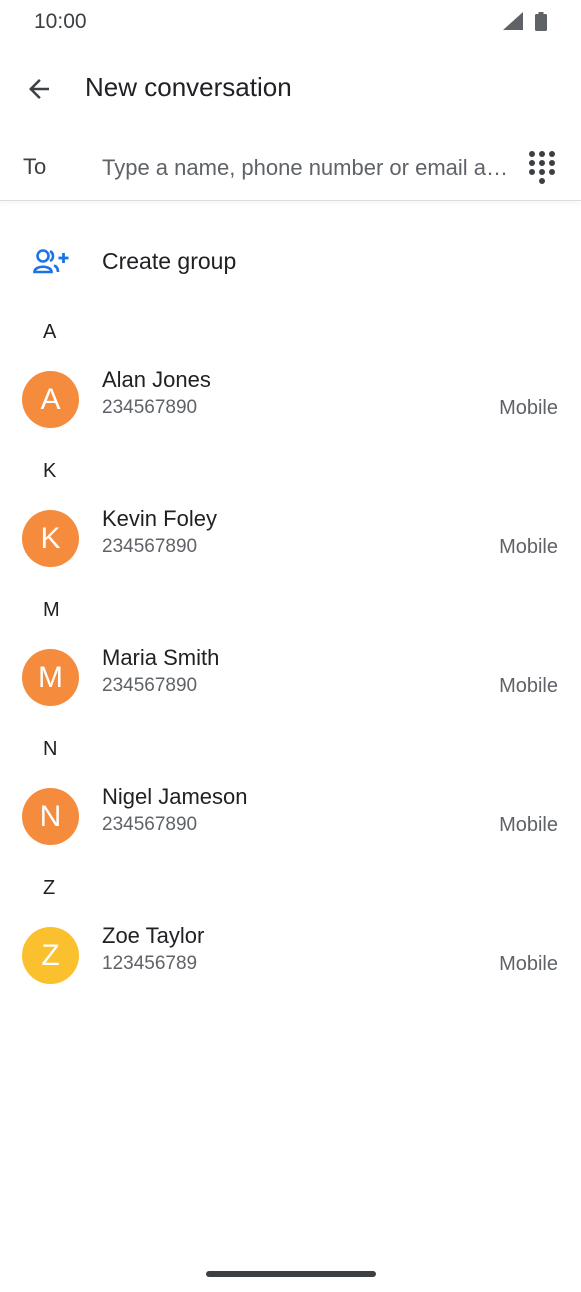 The height and width of the screenshot is (1292, 581). What do you see at coordinates (51, 261) in the screenshot?
I see `add-group-icon` at bounding box center [51, 261].